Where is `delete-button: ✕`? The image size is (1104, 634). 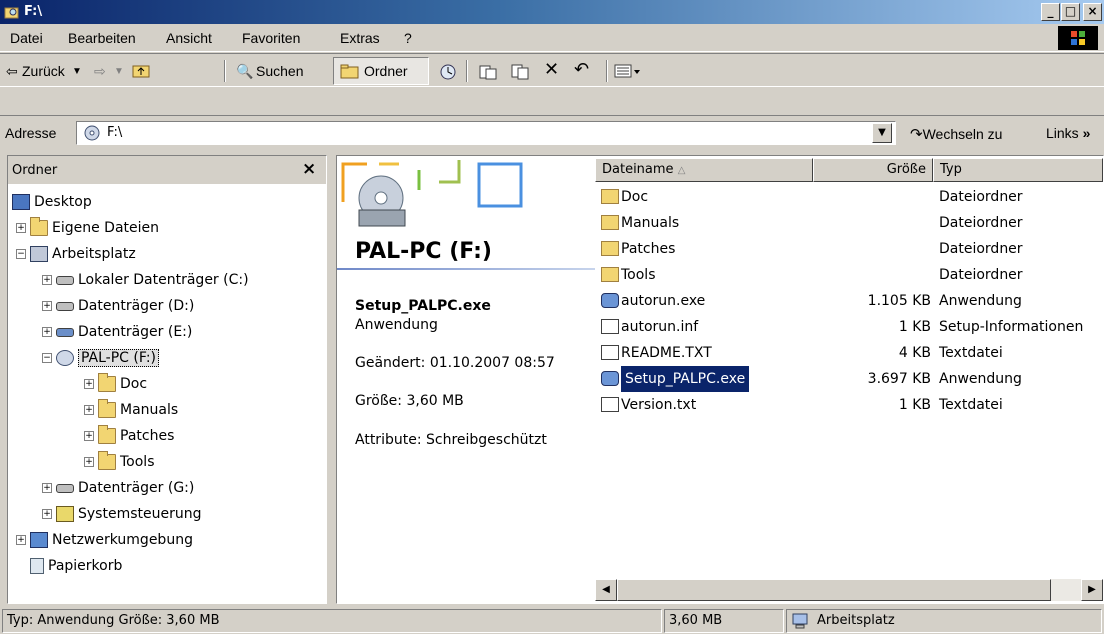 delete-button: ✕ is located at coordinates (551, 69).